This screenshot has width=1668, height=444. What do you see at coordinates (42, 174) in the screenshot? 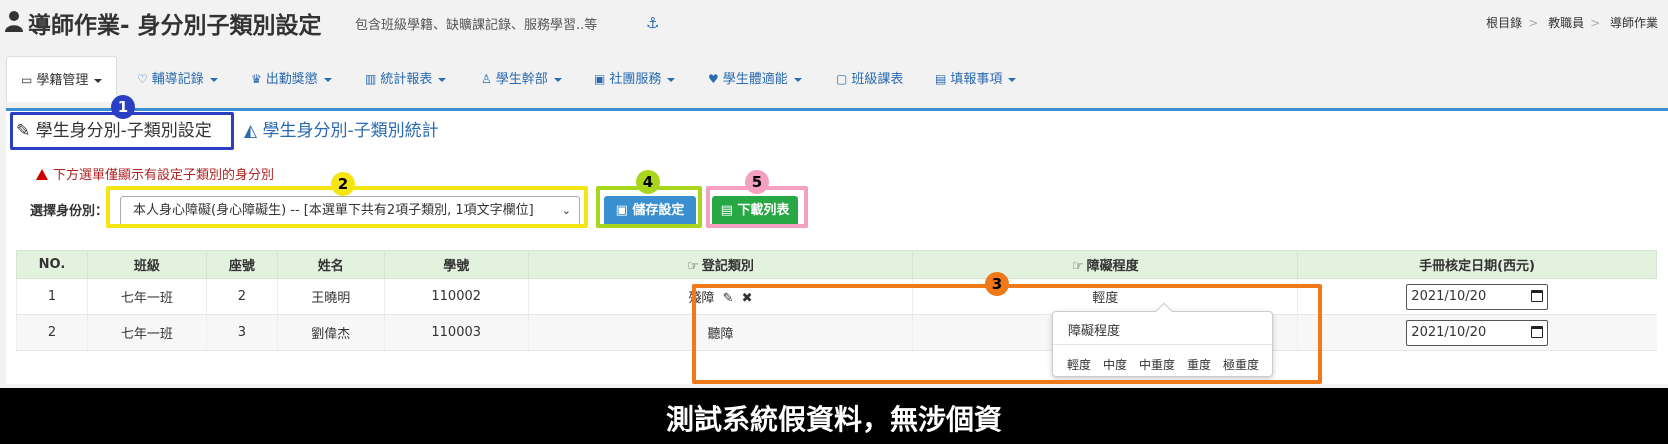
I see `warning-icon` at bounding box center [42, 174].